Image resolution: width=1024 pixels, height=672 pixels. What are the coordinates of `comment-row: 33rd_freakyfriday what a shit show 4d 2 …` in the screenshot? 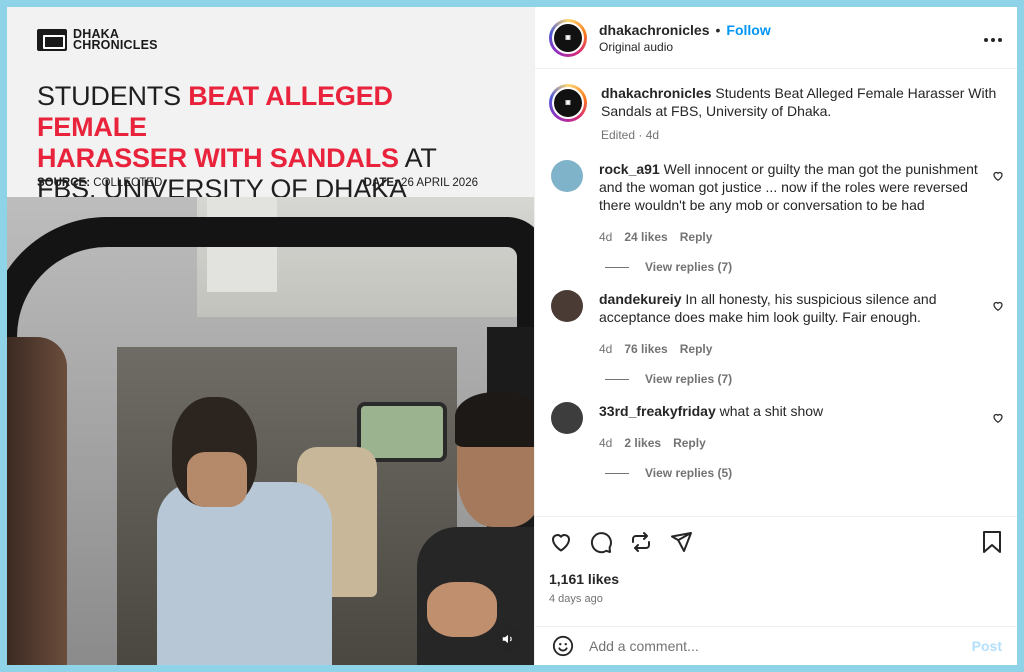 It's located at (776, 427).